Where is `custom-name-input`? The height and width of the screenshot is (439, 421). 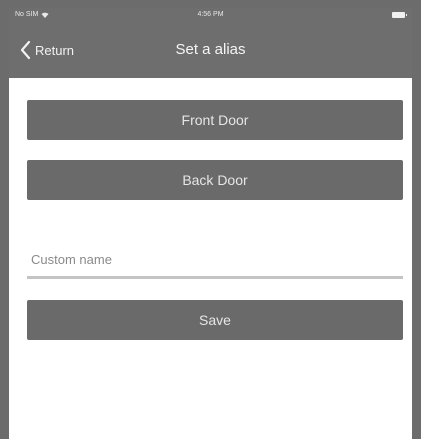 custom-name-input is located at coordinates (215, 259).